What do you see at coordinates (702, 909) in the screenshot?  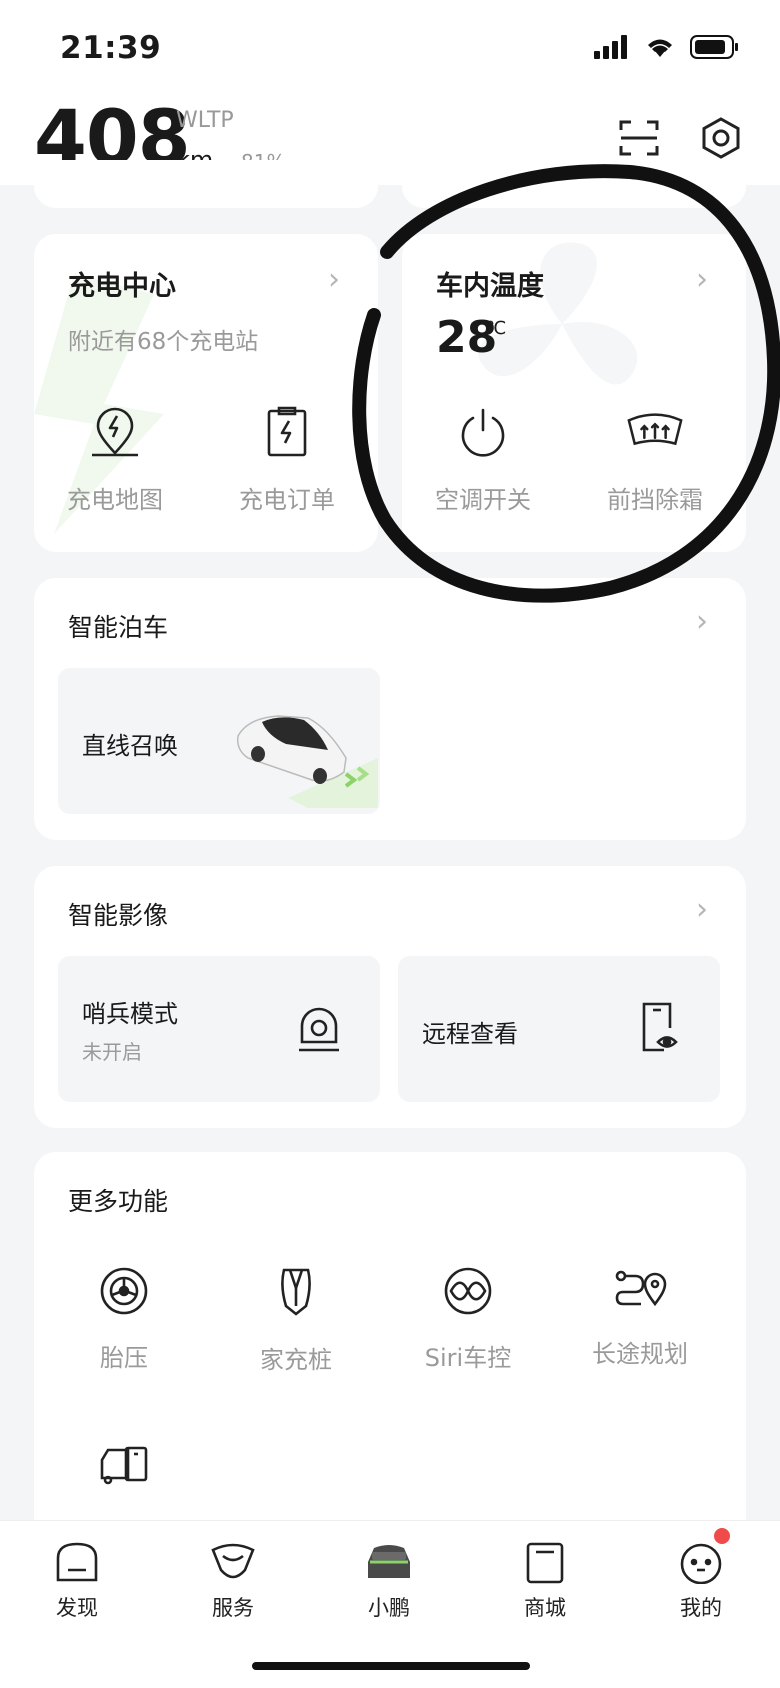 I see `camera-chevron-icon: ›` at bounding box center [702, 909].